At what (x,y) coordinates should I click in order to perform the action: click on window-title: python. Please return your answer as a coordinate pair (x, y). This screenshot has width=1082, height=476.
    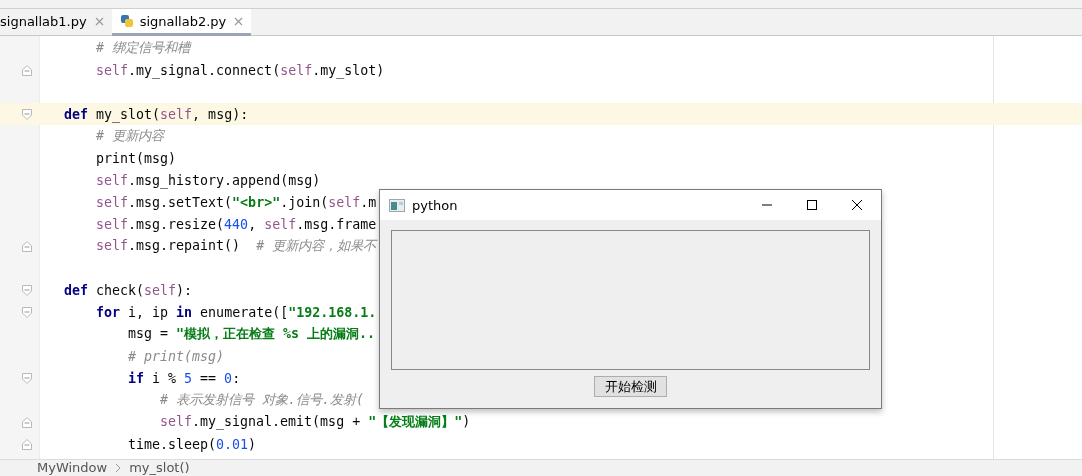
    Looking at the image, I should click on (435, 205).